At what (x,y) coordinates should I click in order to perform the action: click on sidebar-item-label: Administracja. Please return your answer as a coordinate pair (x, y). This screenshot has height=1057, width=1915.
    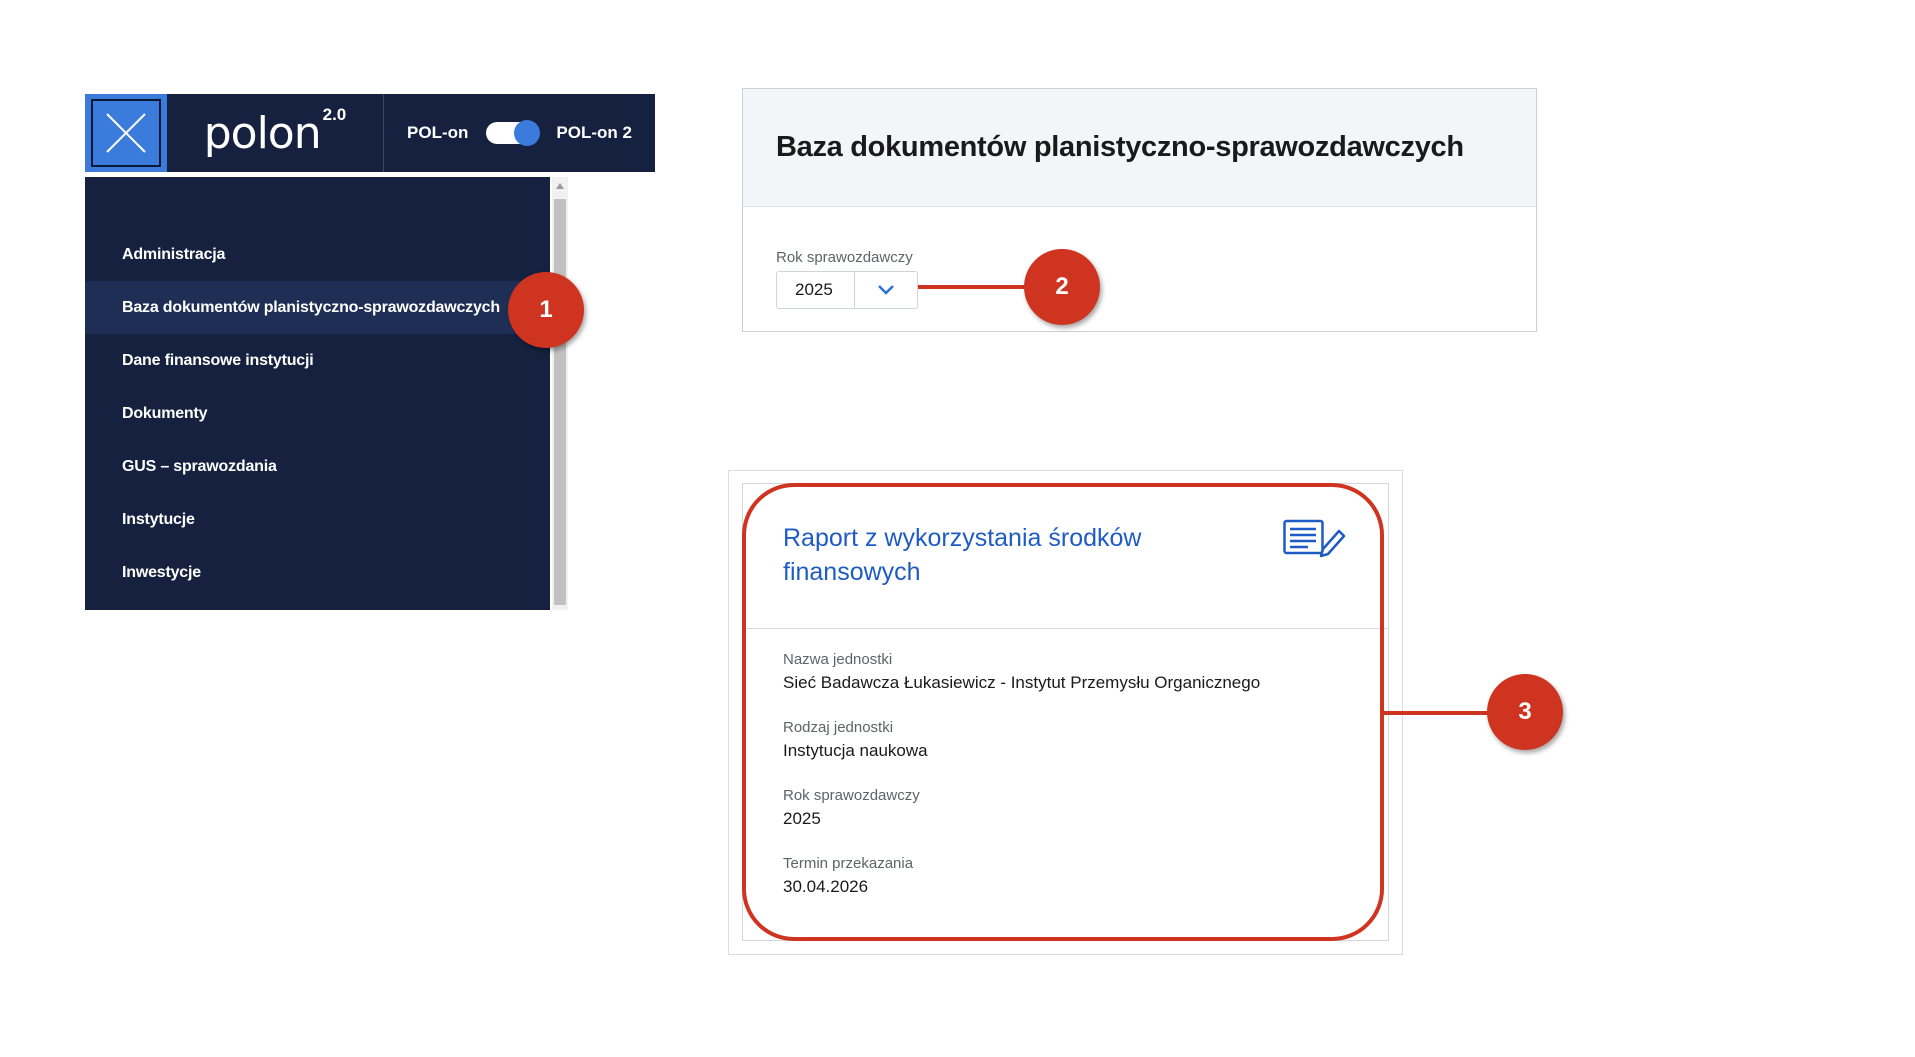
    Looking at the image, I should click on (174, 254).